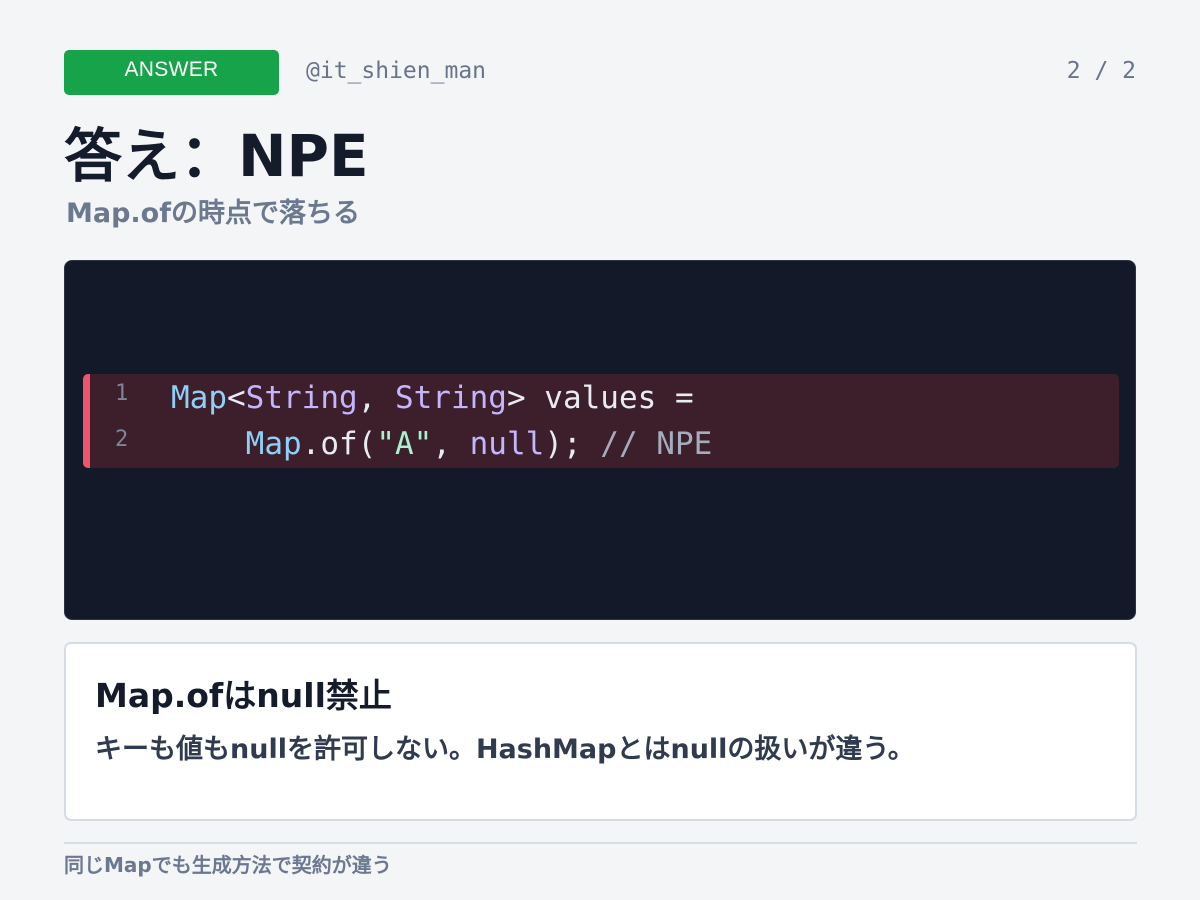 The height and width of the screenshot is (900, 1200). What do you see at coordinates (213, 213) in the screenshot?
I see `page-subtitle: Map.ofの時点で落ちる` at bounding box center [213, 213].